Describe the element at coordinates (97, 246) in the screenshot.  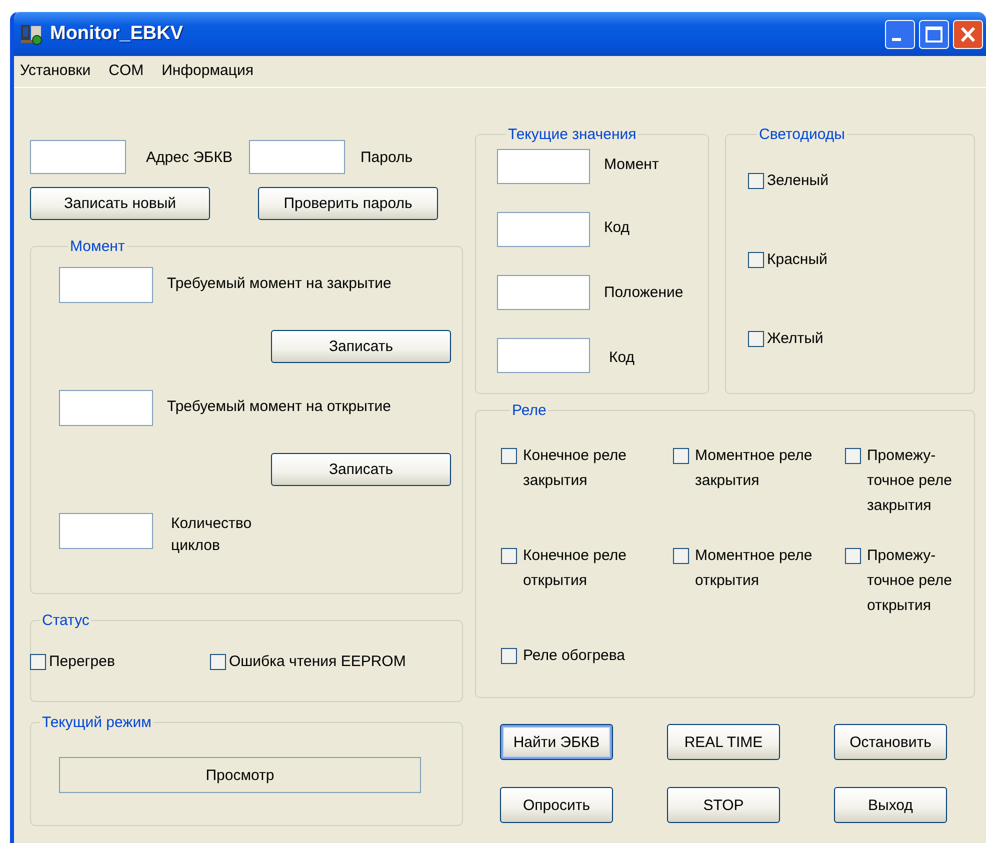
I see `group-title: Момент` at that location.